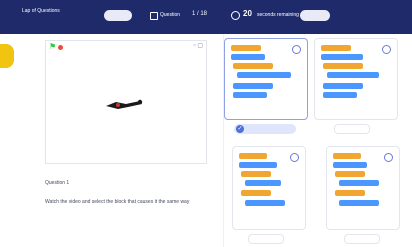 The height and width of the screenshot is (247, 412). Describe the element at coordinates (41, 11) in the screenshot. I see `app-title: Lap of Questions` at that location.